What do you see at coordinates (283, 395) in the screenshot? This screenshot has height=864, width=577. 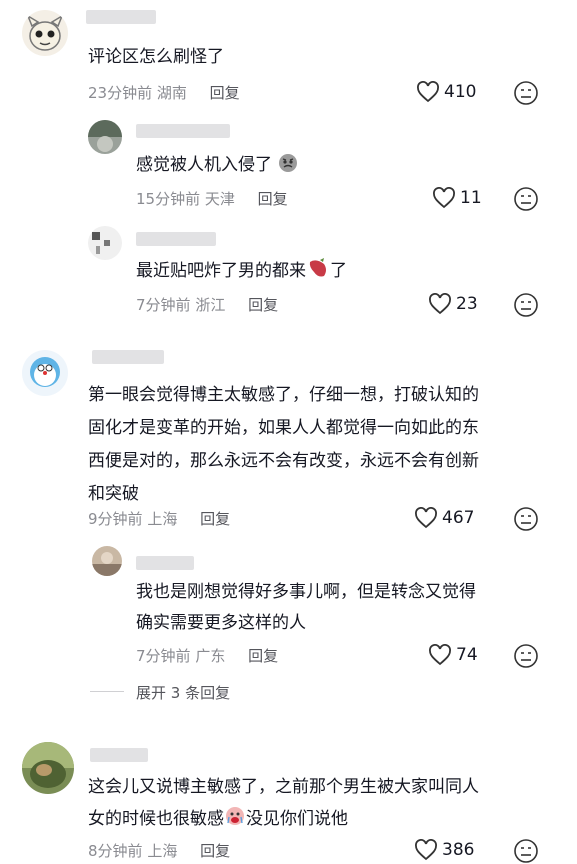 I see `comment-text-line: 第一眼会觉得博主太敏感了，仔细一想，打破认知的` at bounding box center [283, 395].